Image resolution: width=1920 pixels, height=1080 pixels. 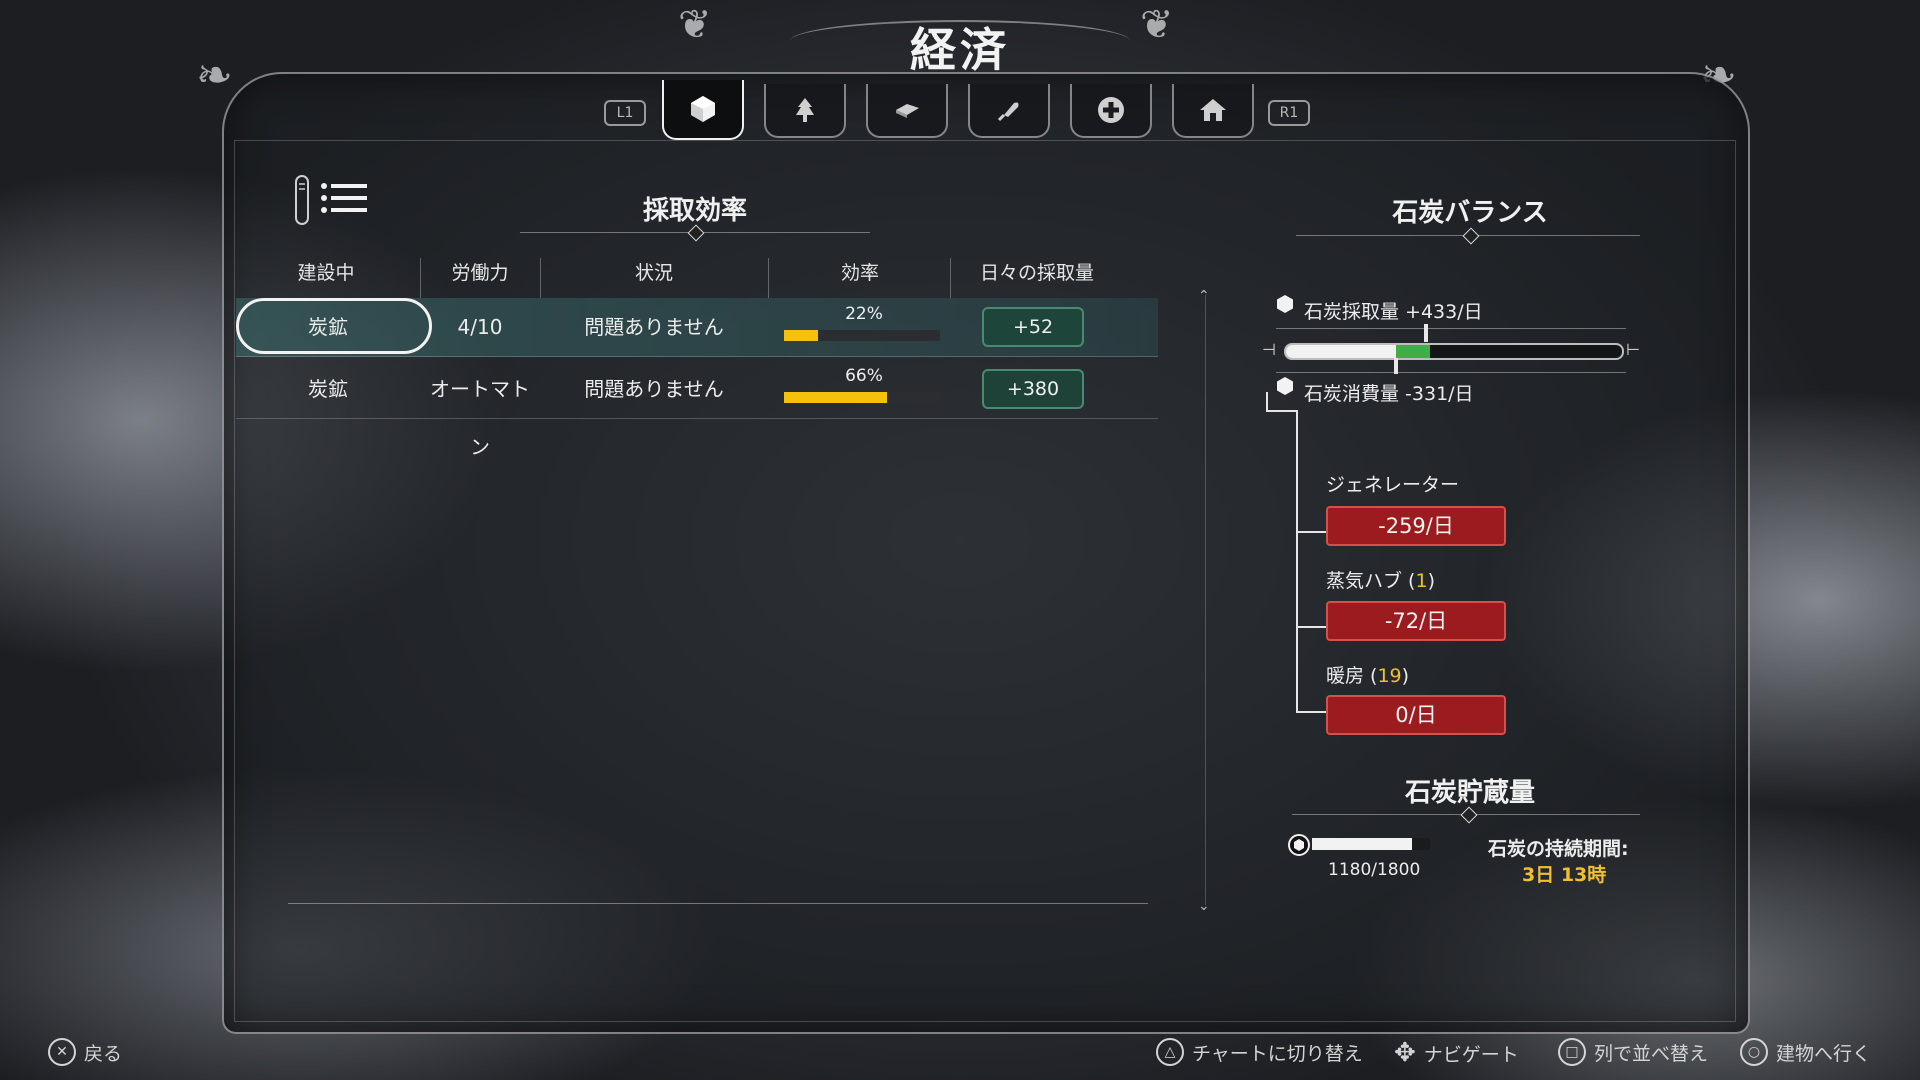 I want to click on consumer-steamhub-count: 1, so click(x=1421, y=581).